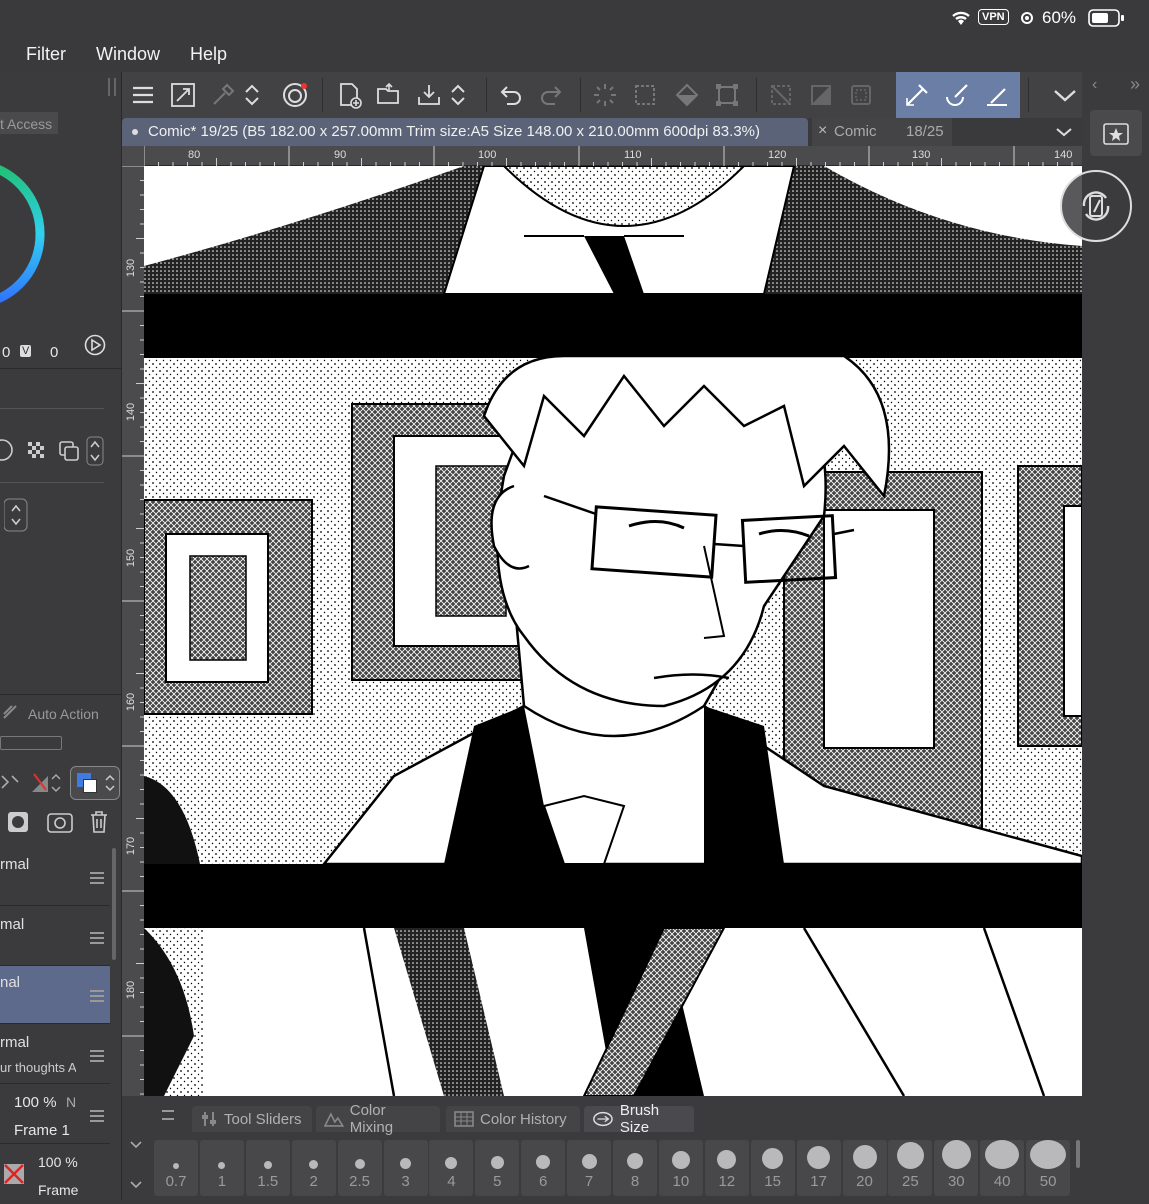 This screenshot has height=1204, width=1149. Describe the element at coordinates (295, 95) in the screenshot. I see `spiral-button` at that location.